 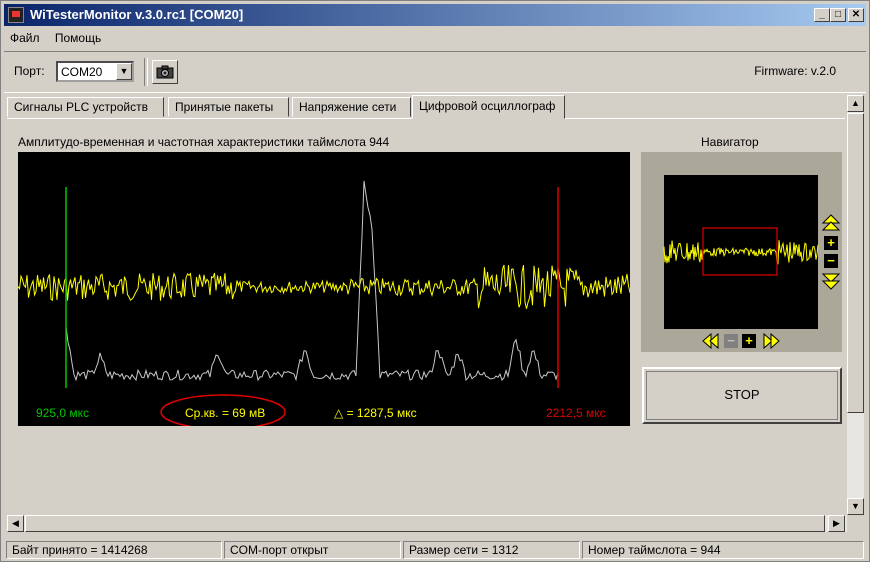 I want to click on scroll-up-icon: ▲, so click(x=855, y=103).